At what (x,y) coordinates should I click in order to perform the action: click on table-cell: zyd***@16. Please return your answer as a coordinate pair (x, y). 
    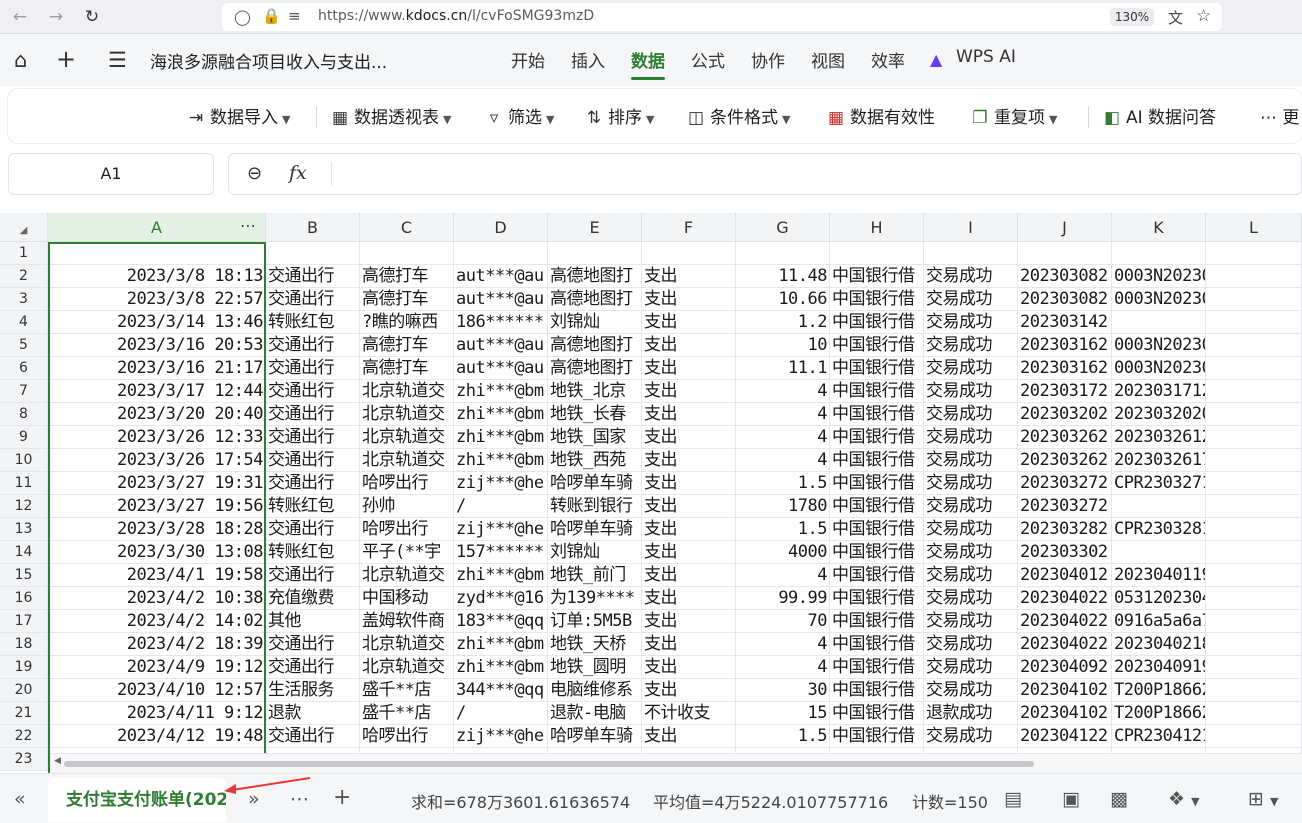
    Looking at the image, I should click on (501, 598).